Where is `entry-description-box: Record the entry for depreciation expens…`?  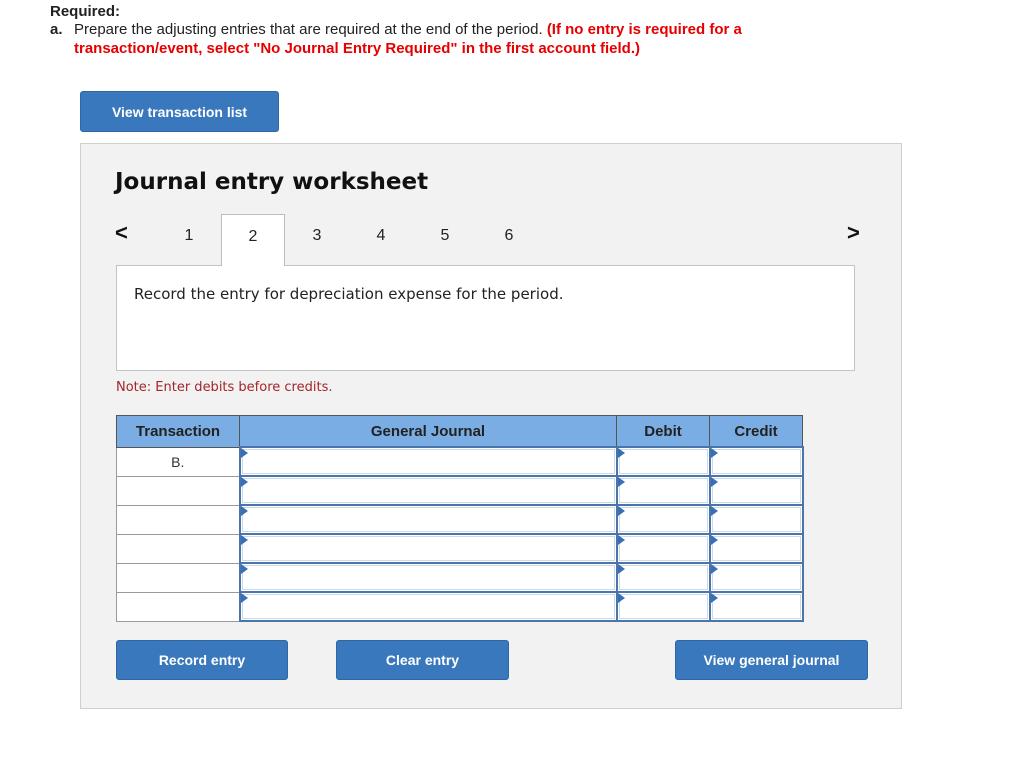 entry-description-box: Record the entry for depreciation expens… is located at coordinates (485, 318).